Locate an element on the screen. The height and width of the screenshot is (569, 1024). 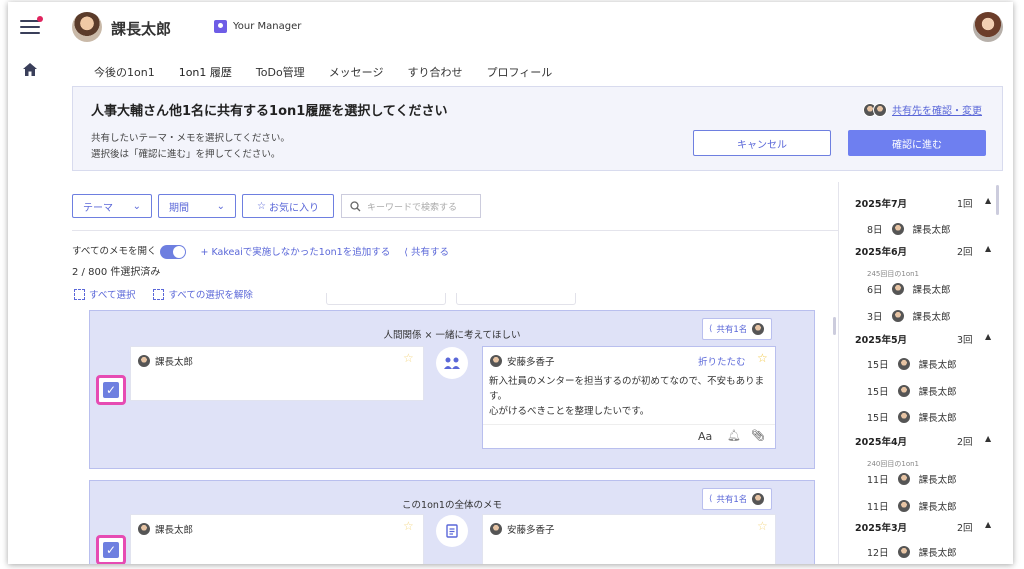
history-entry: 12日 課長太郎 is located at coordinates (912, 552).